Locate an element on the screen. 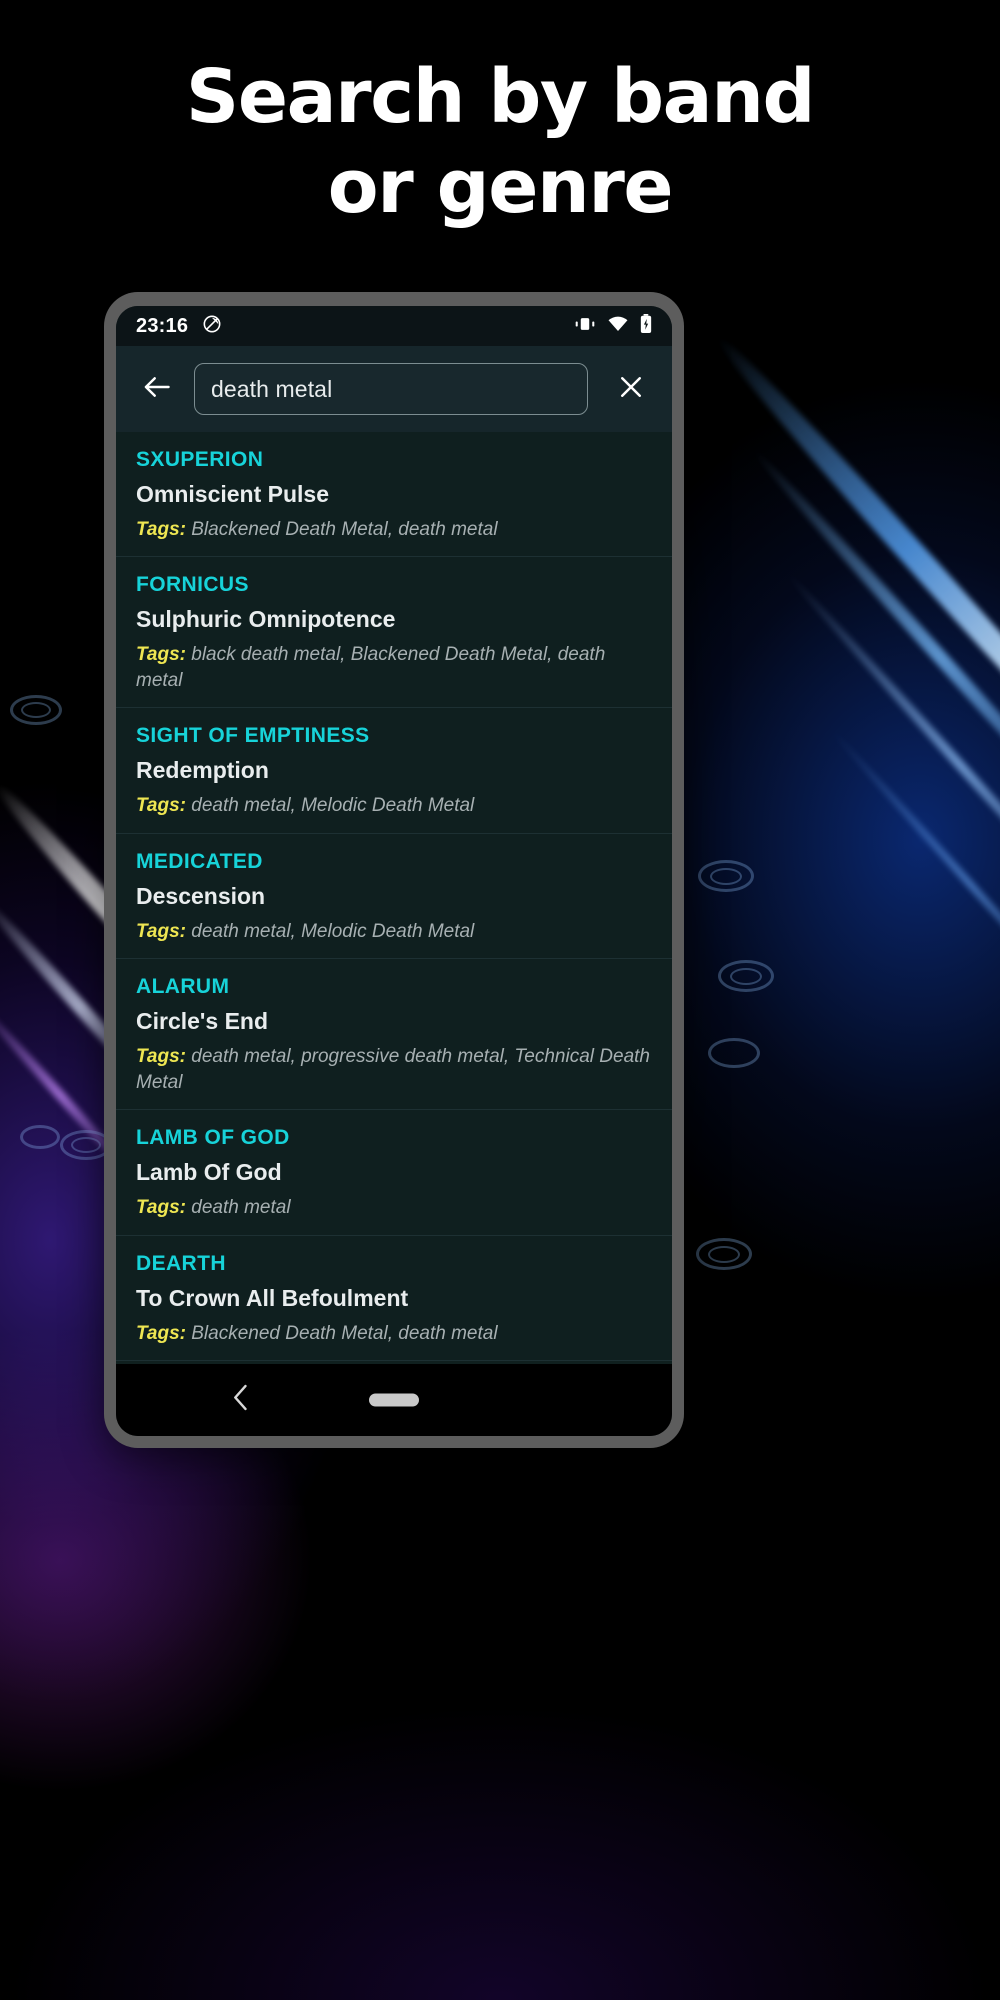 The image size is (1000, 2000). result-album-title: Redemption is located at coordinates (202, 770).